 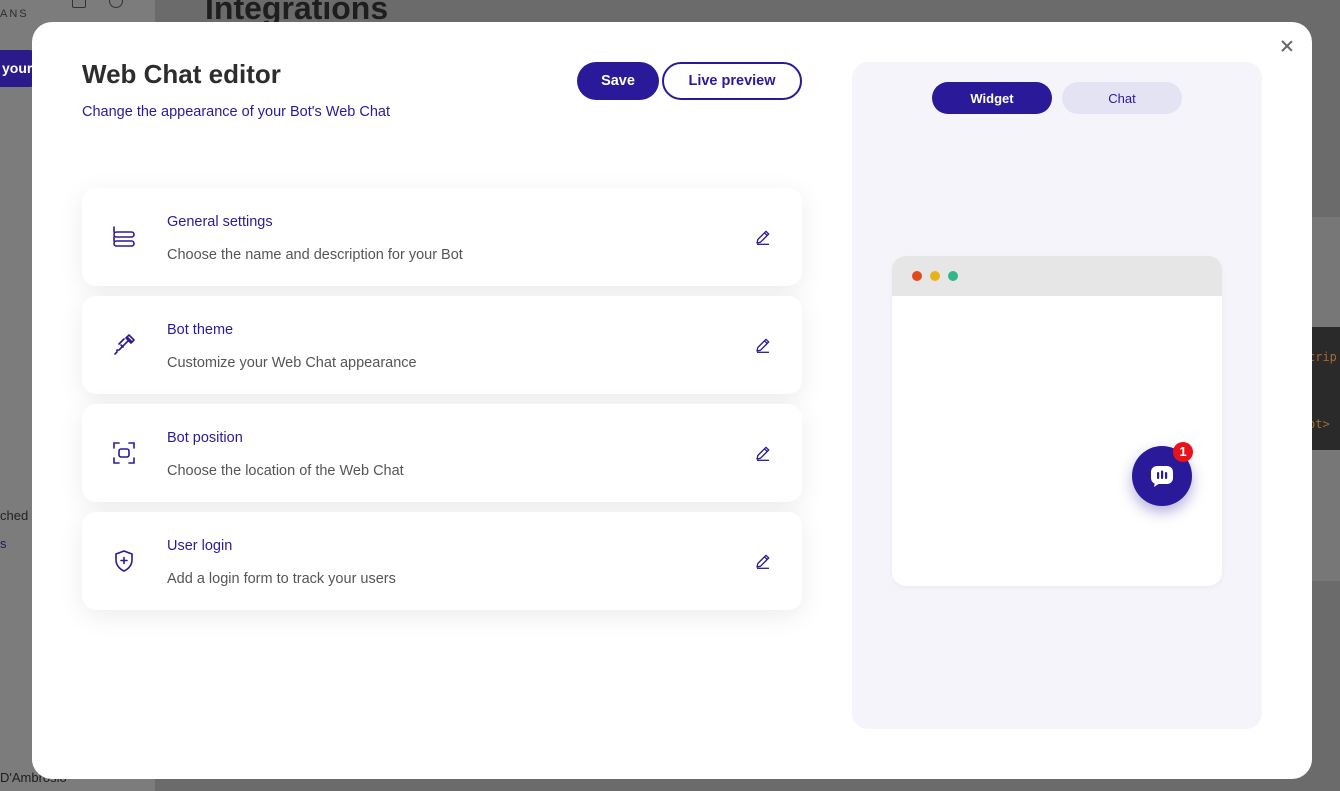 What do you see at coordinates (181, 74) in the screenshot?
I see `editor-title: Web Chat editor` at bounding box center [181, 74].